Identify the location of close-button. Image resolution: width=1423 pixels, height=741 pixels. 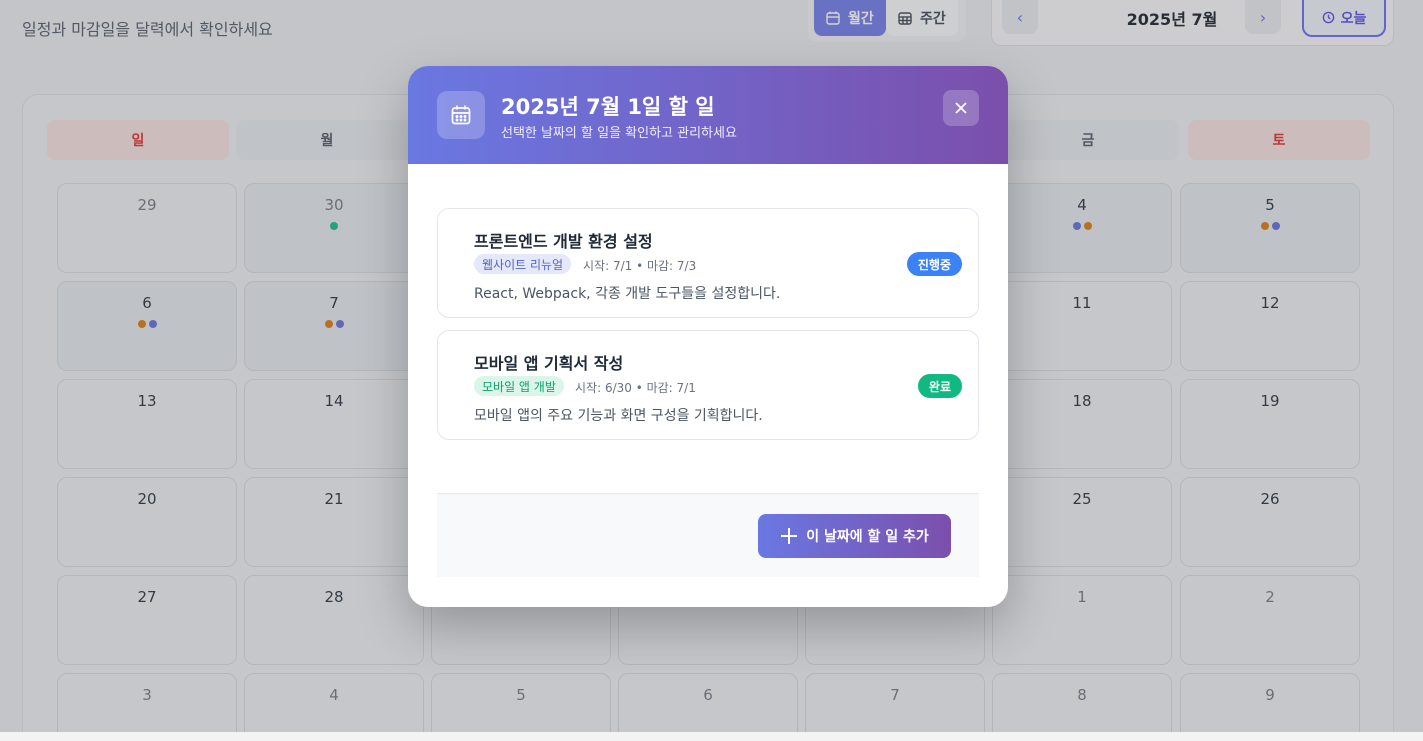
(961, 108).